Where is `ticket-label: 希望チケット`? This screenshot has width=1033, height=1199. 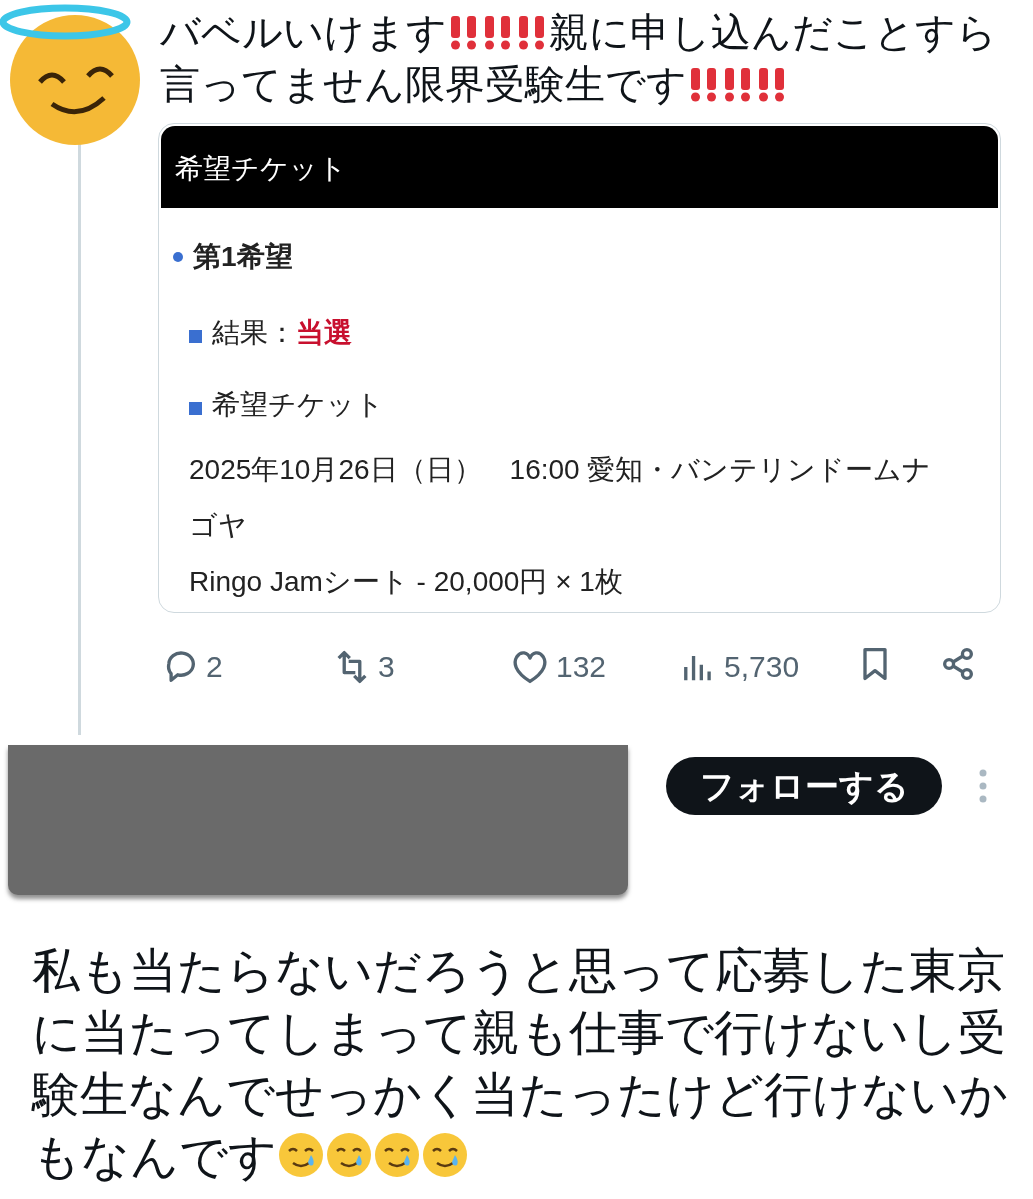
ticket-label: 希望チケット is located at coordinates (298, 405).